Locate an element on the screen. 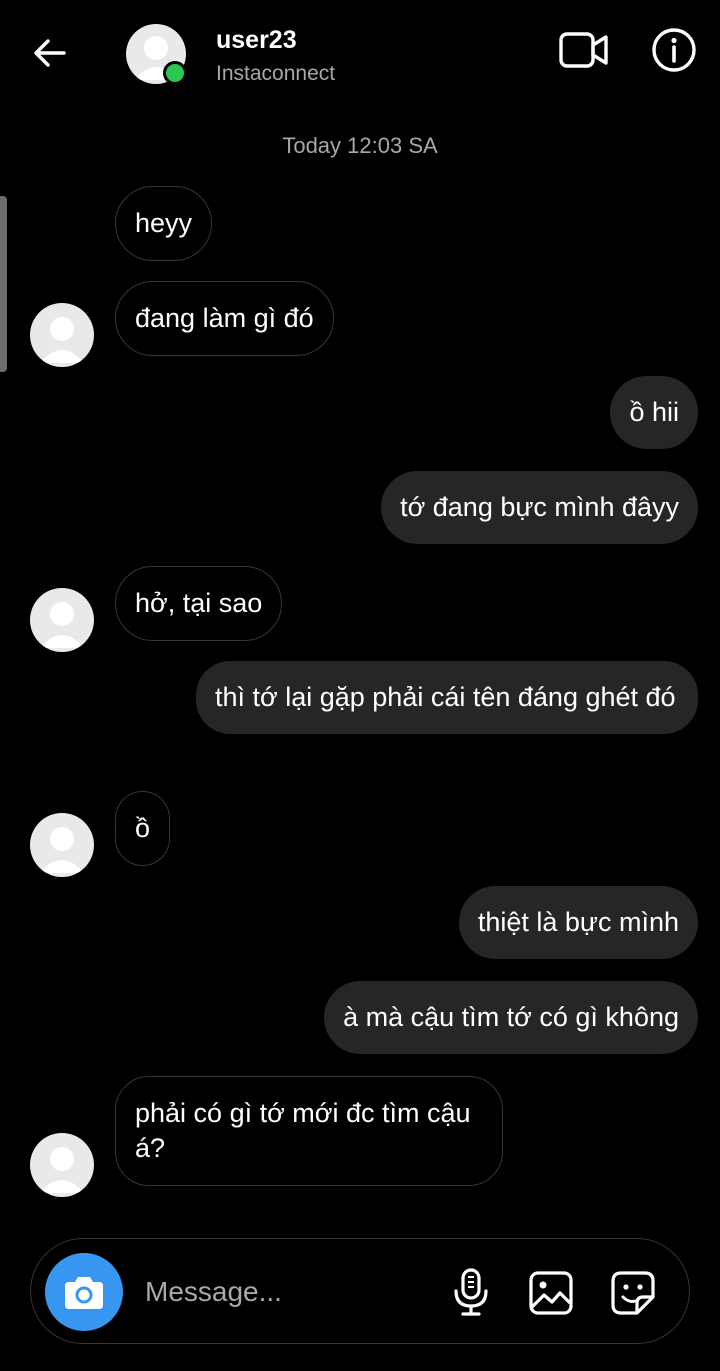 This screenshot has height=1371, width=720. chat-header: user23 Instaconnect is located at coordinates (360, 55).